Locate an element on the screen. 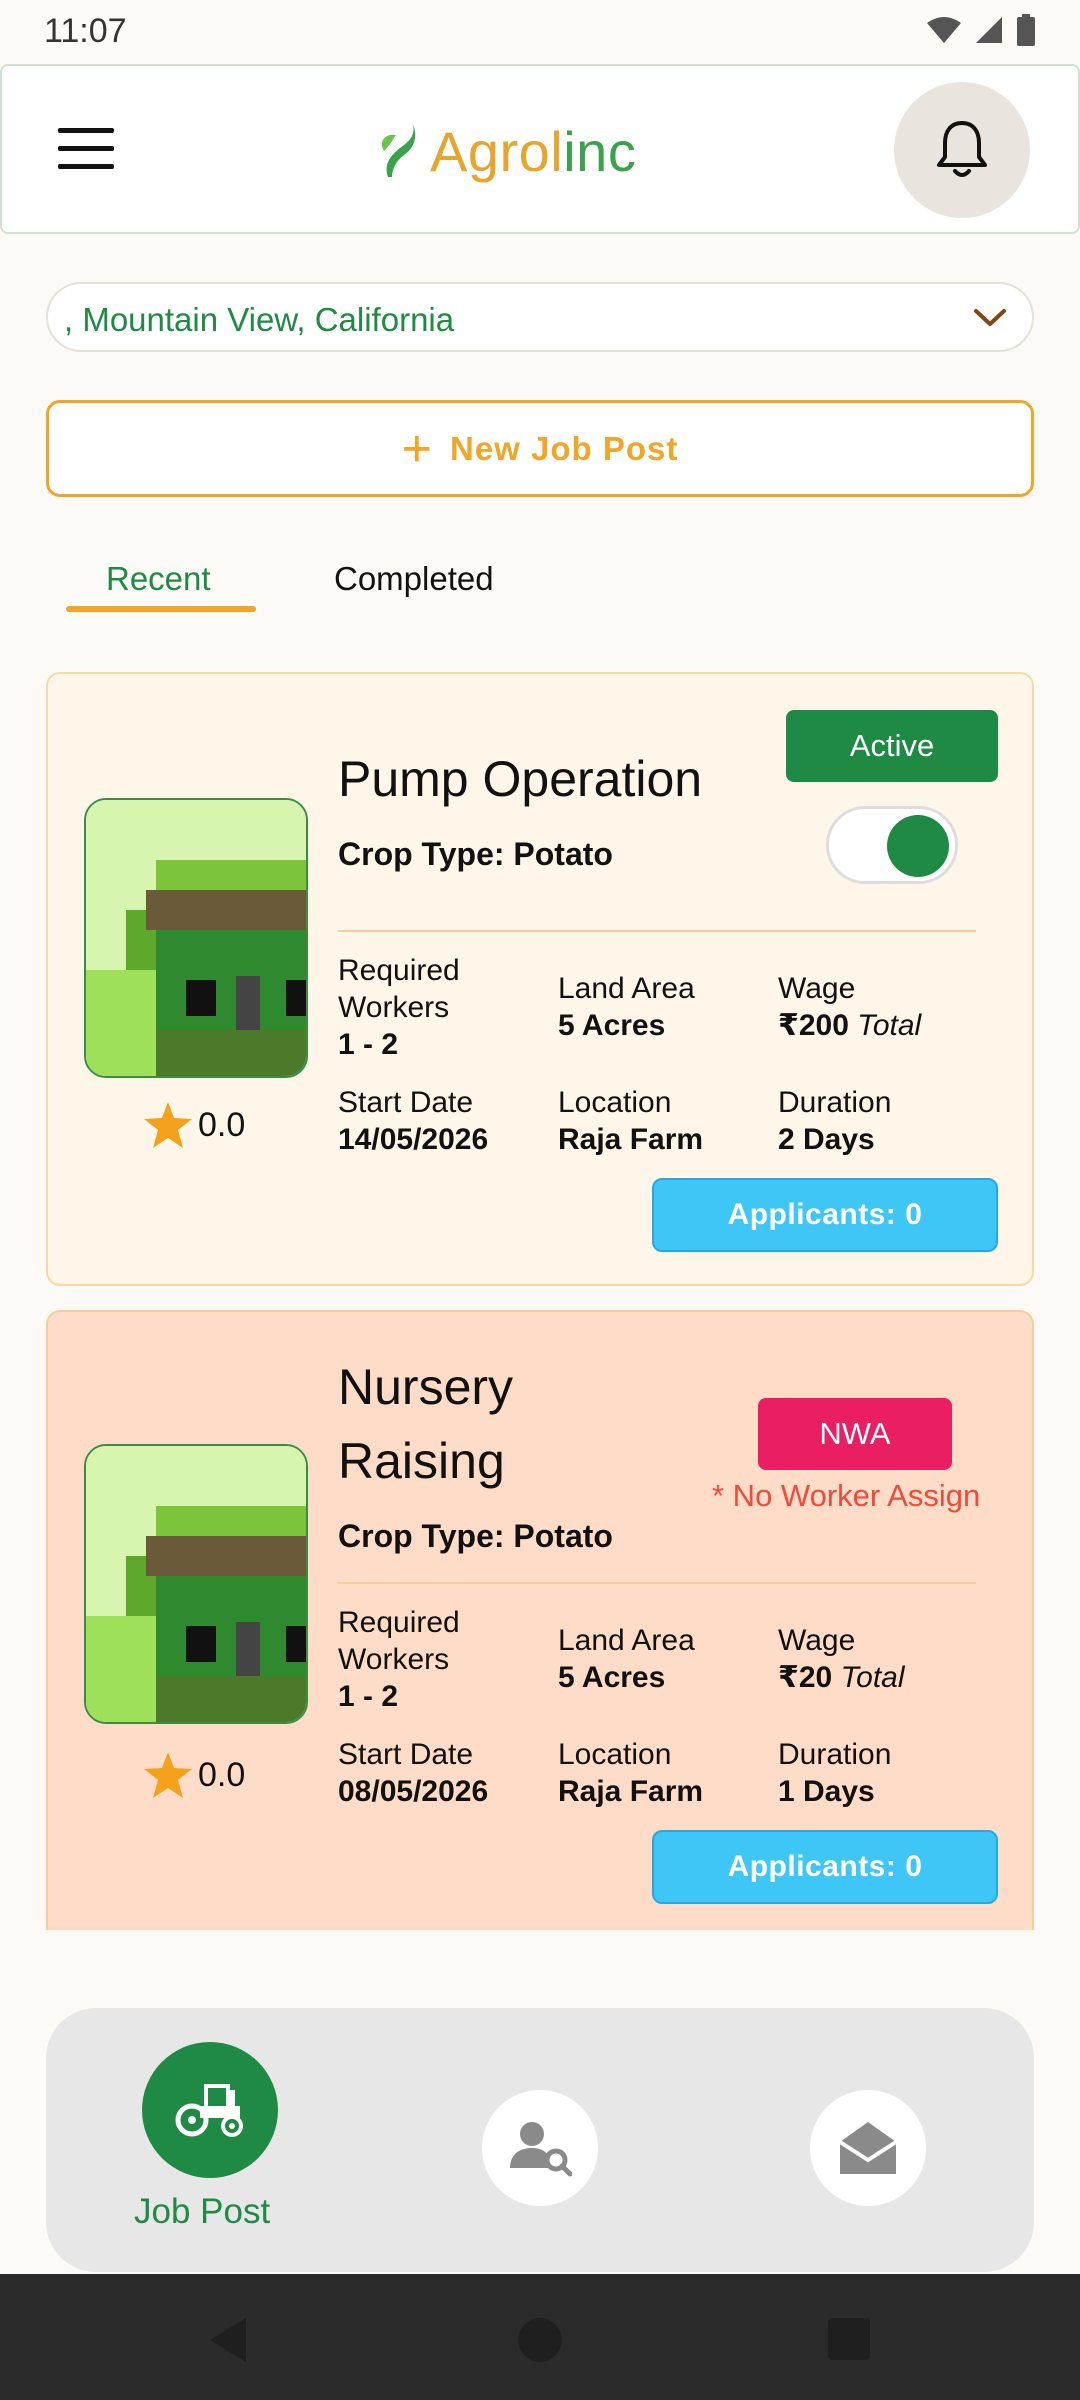 The width and height of the screenshot is (1080, 2400). active-toggle is located at coordinates (892, 845).